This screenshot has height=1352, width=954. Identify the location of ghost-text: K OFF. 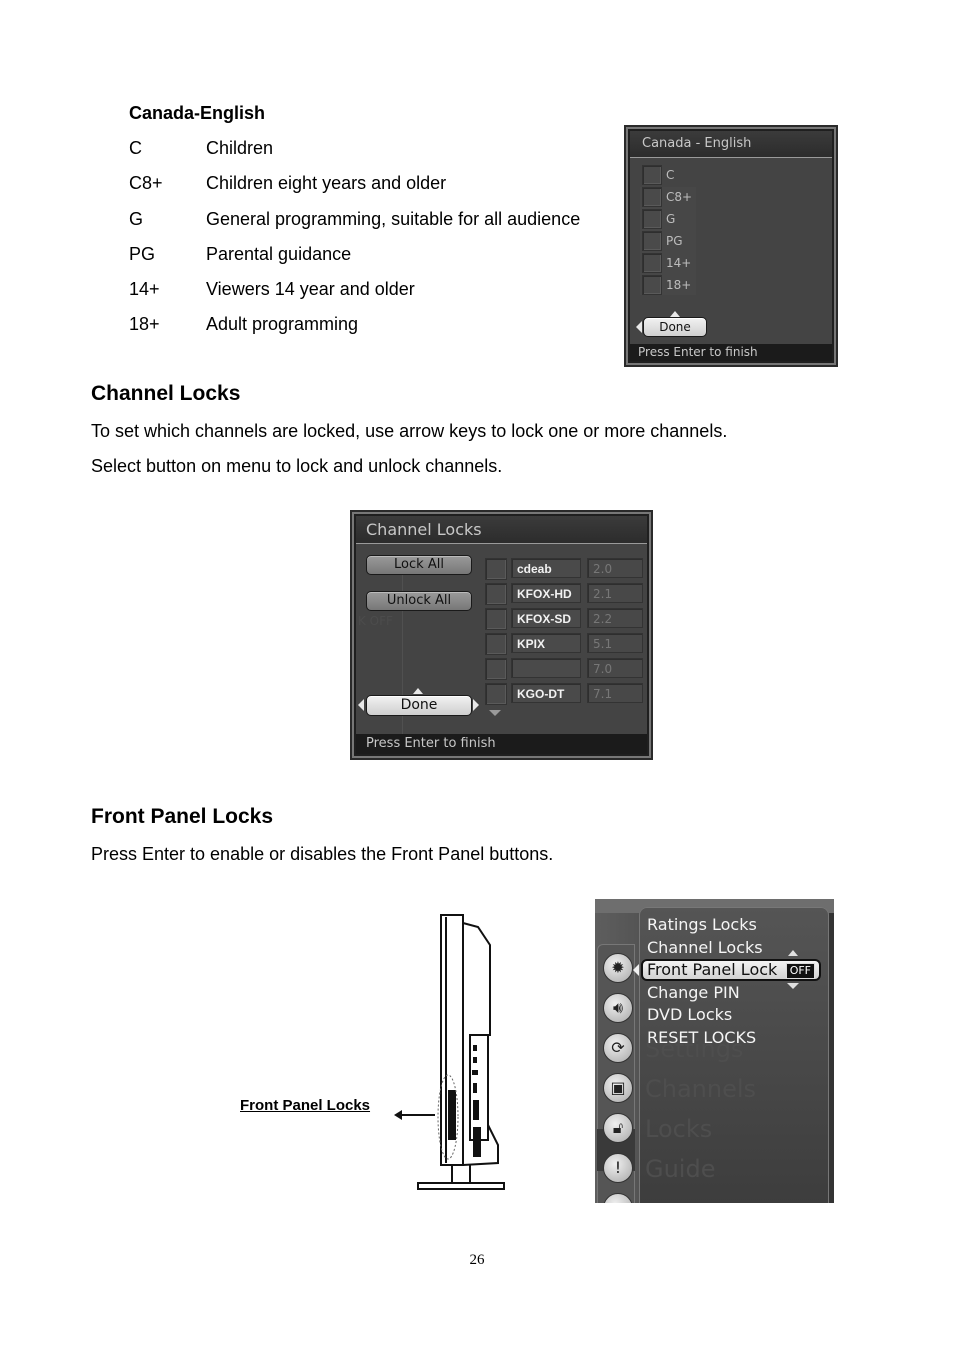
(375, 621).